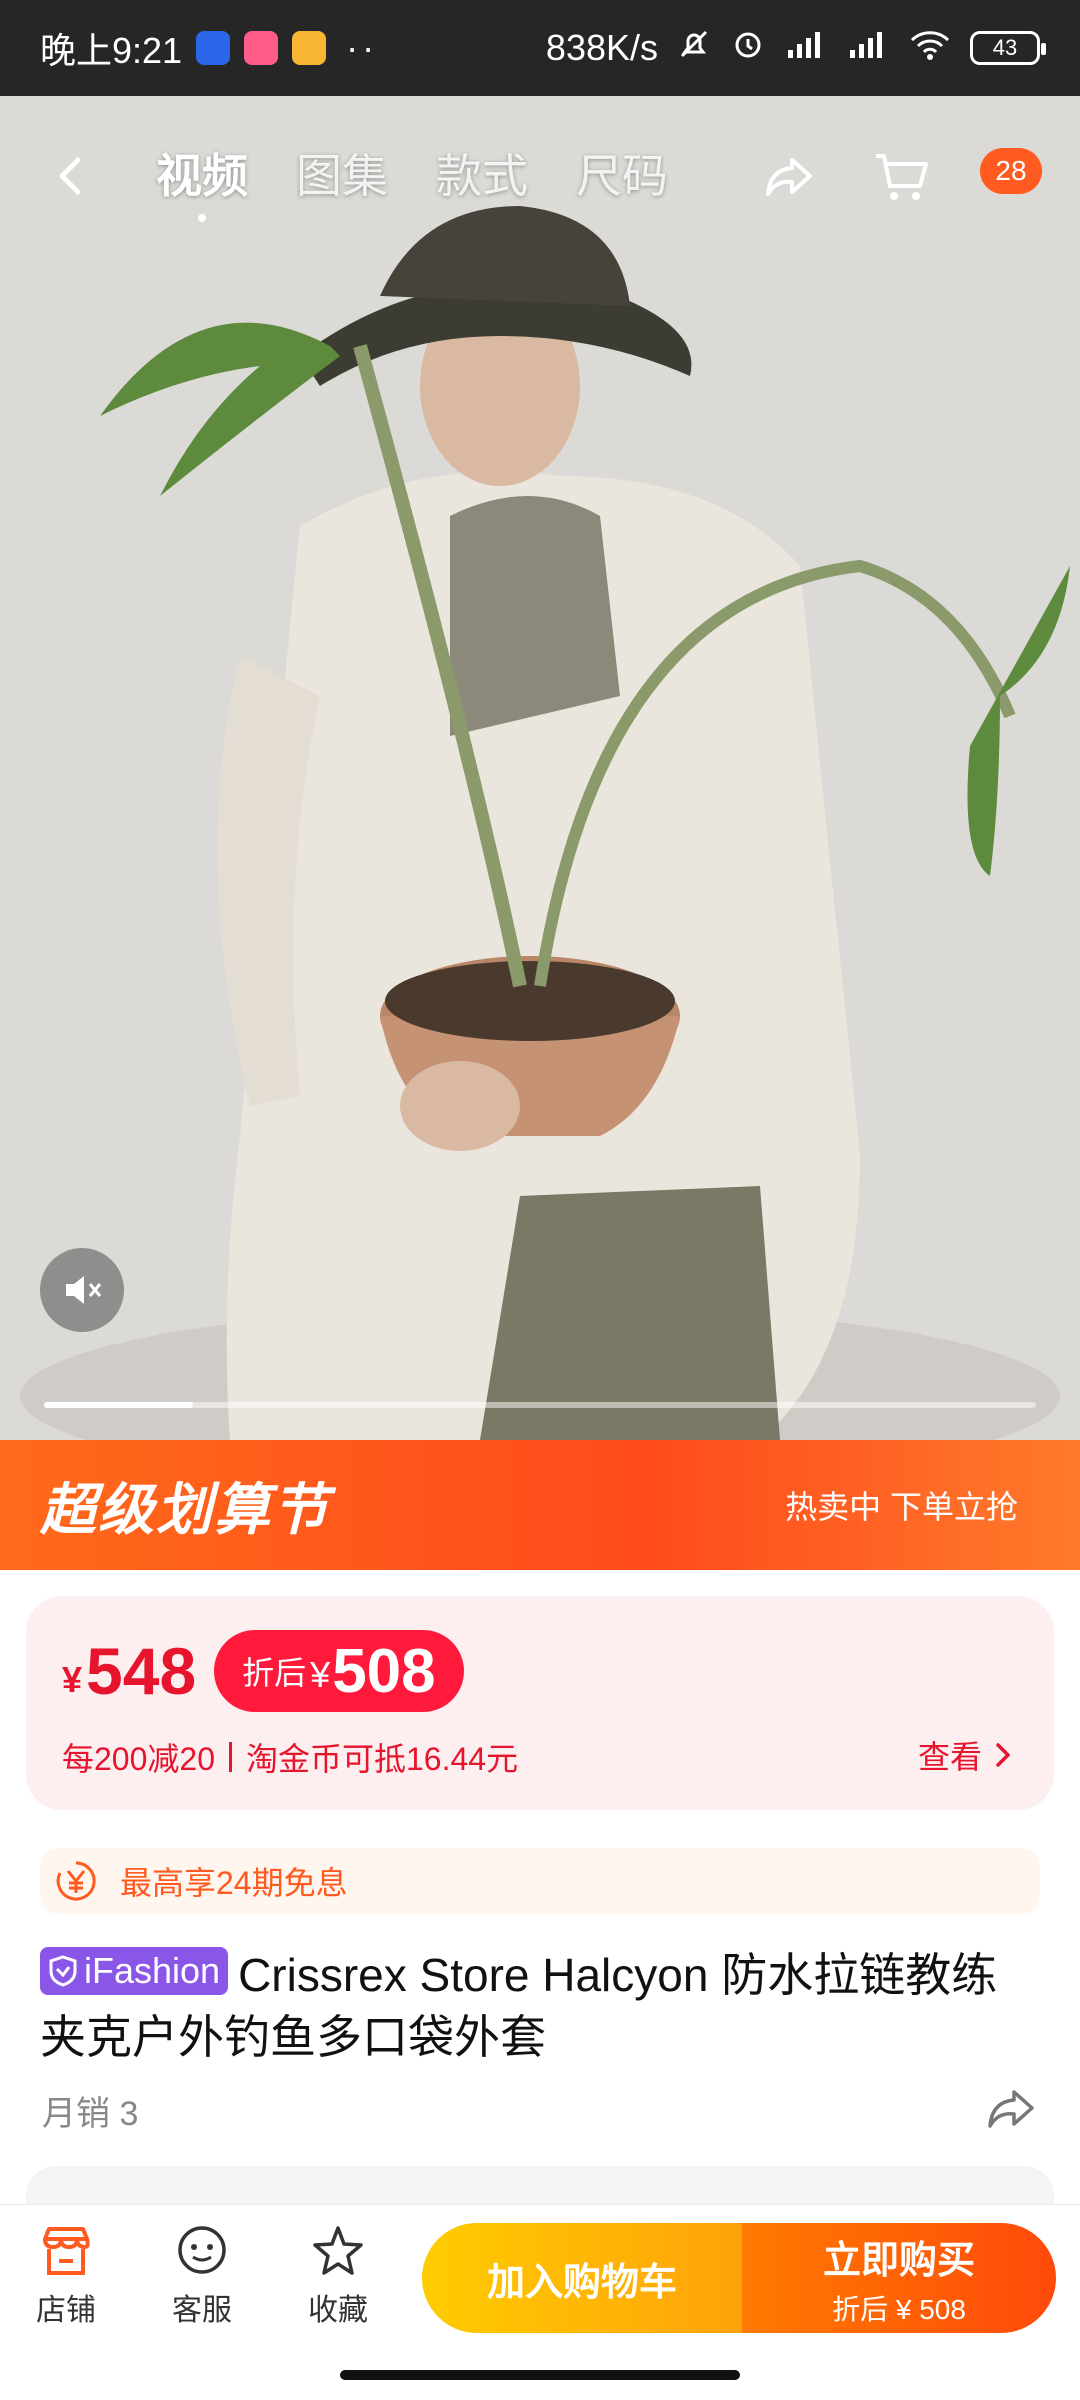 The height and width of the screenshot is (2400, 1080). Describe the element at coordinates (76, 1881) in the screenshot. I see `yen-circle-icon` at that location.